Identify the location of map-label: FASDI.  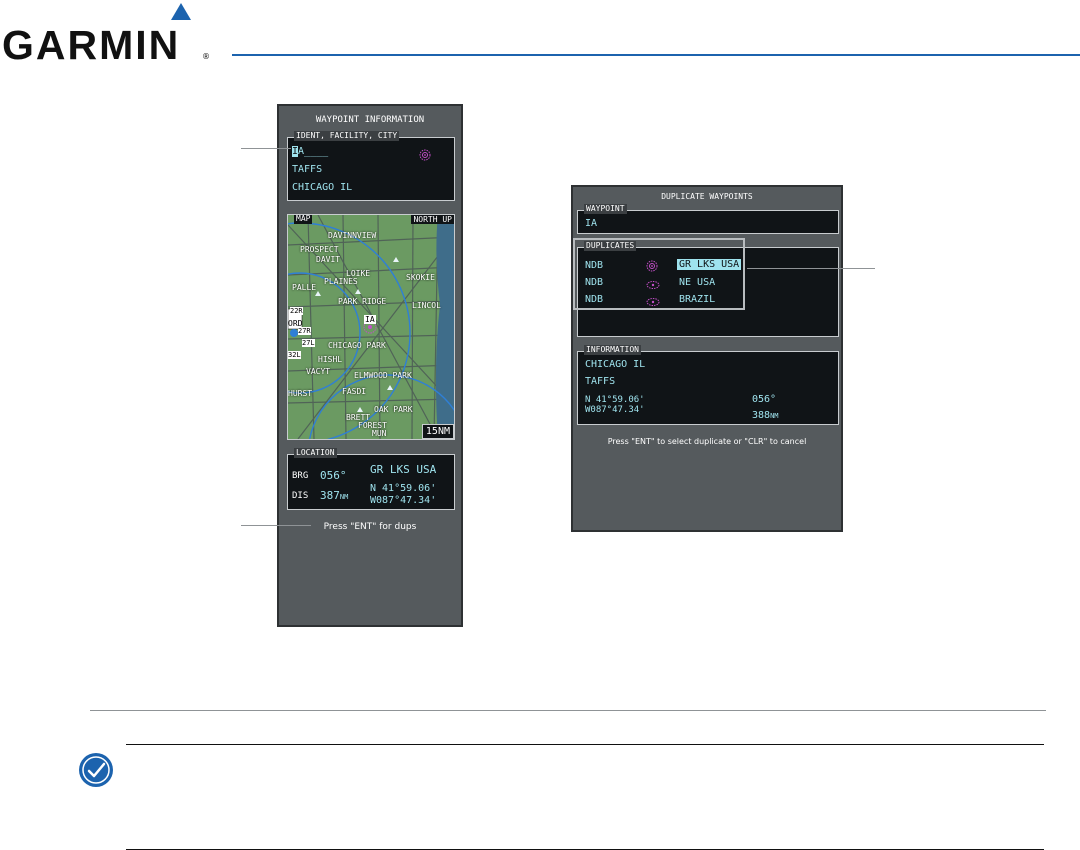
(354, 391).